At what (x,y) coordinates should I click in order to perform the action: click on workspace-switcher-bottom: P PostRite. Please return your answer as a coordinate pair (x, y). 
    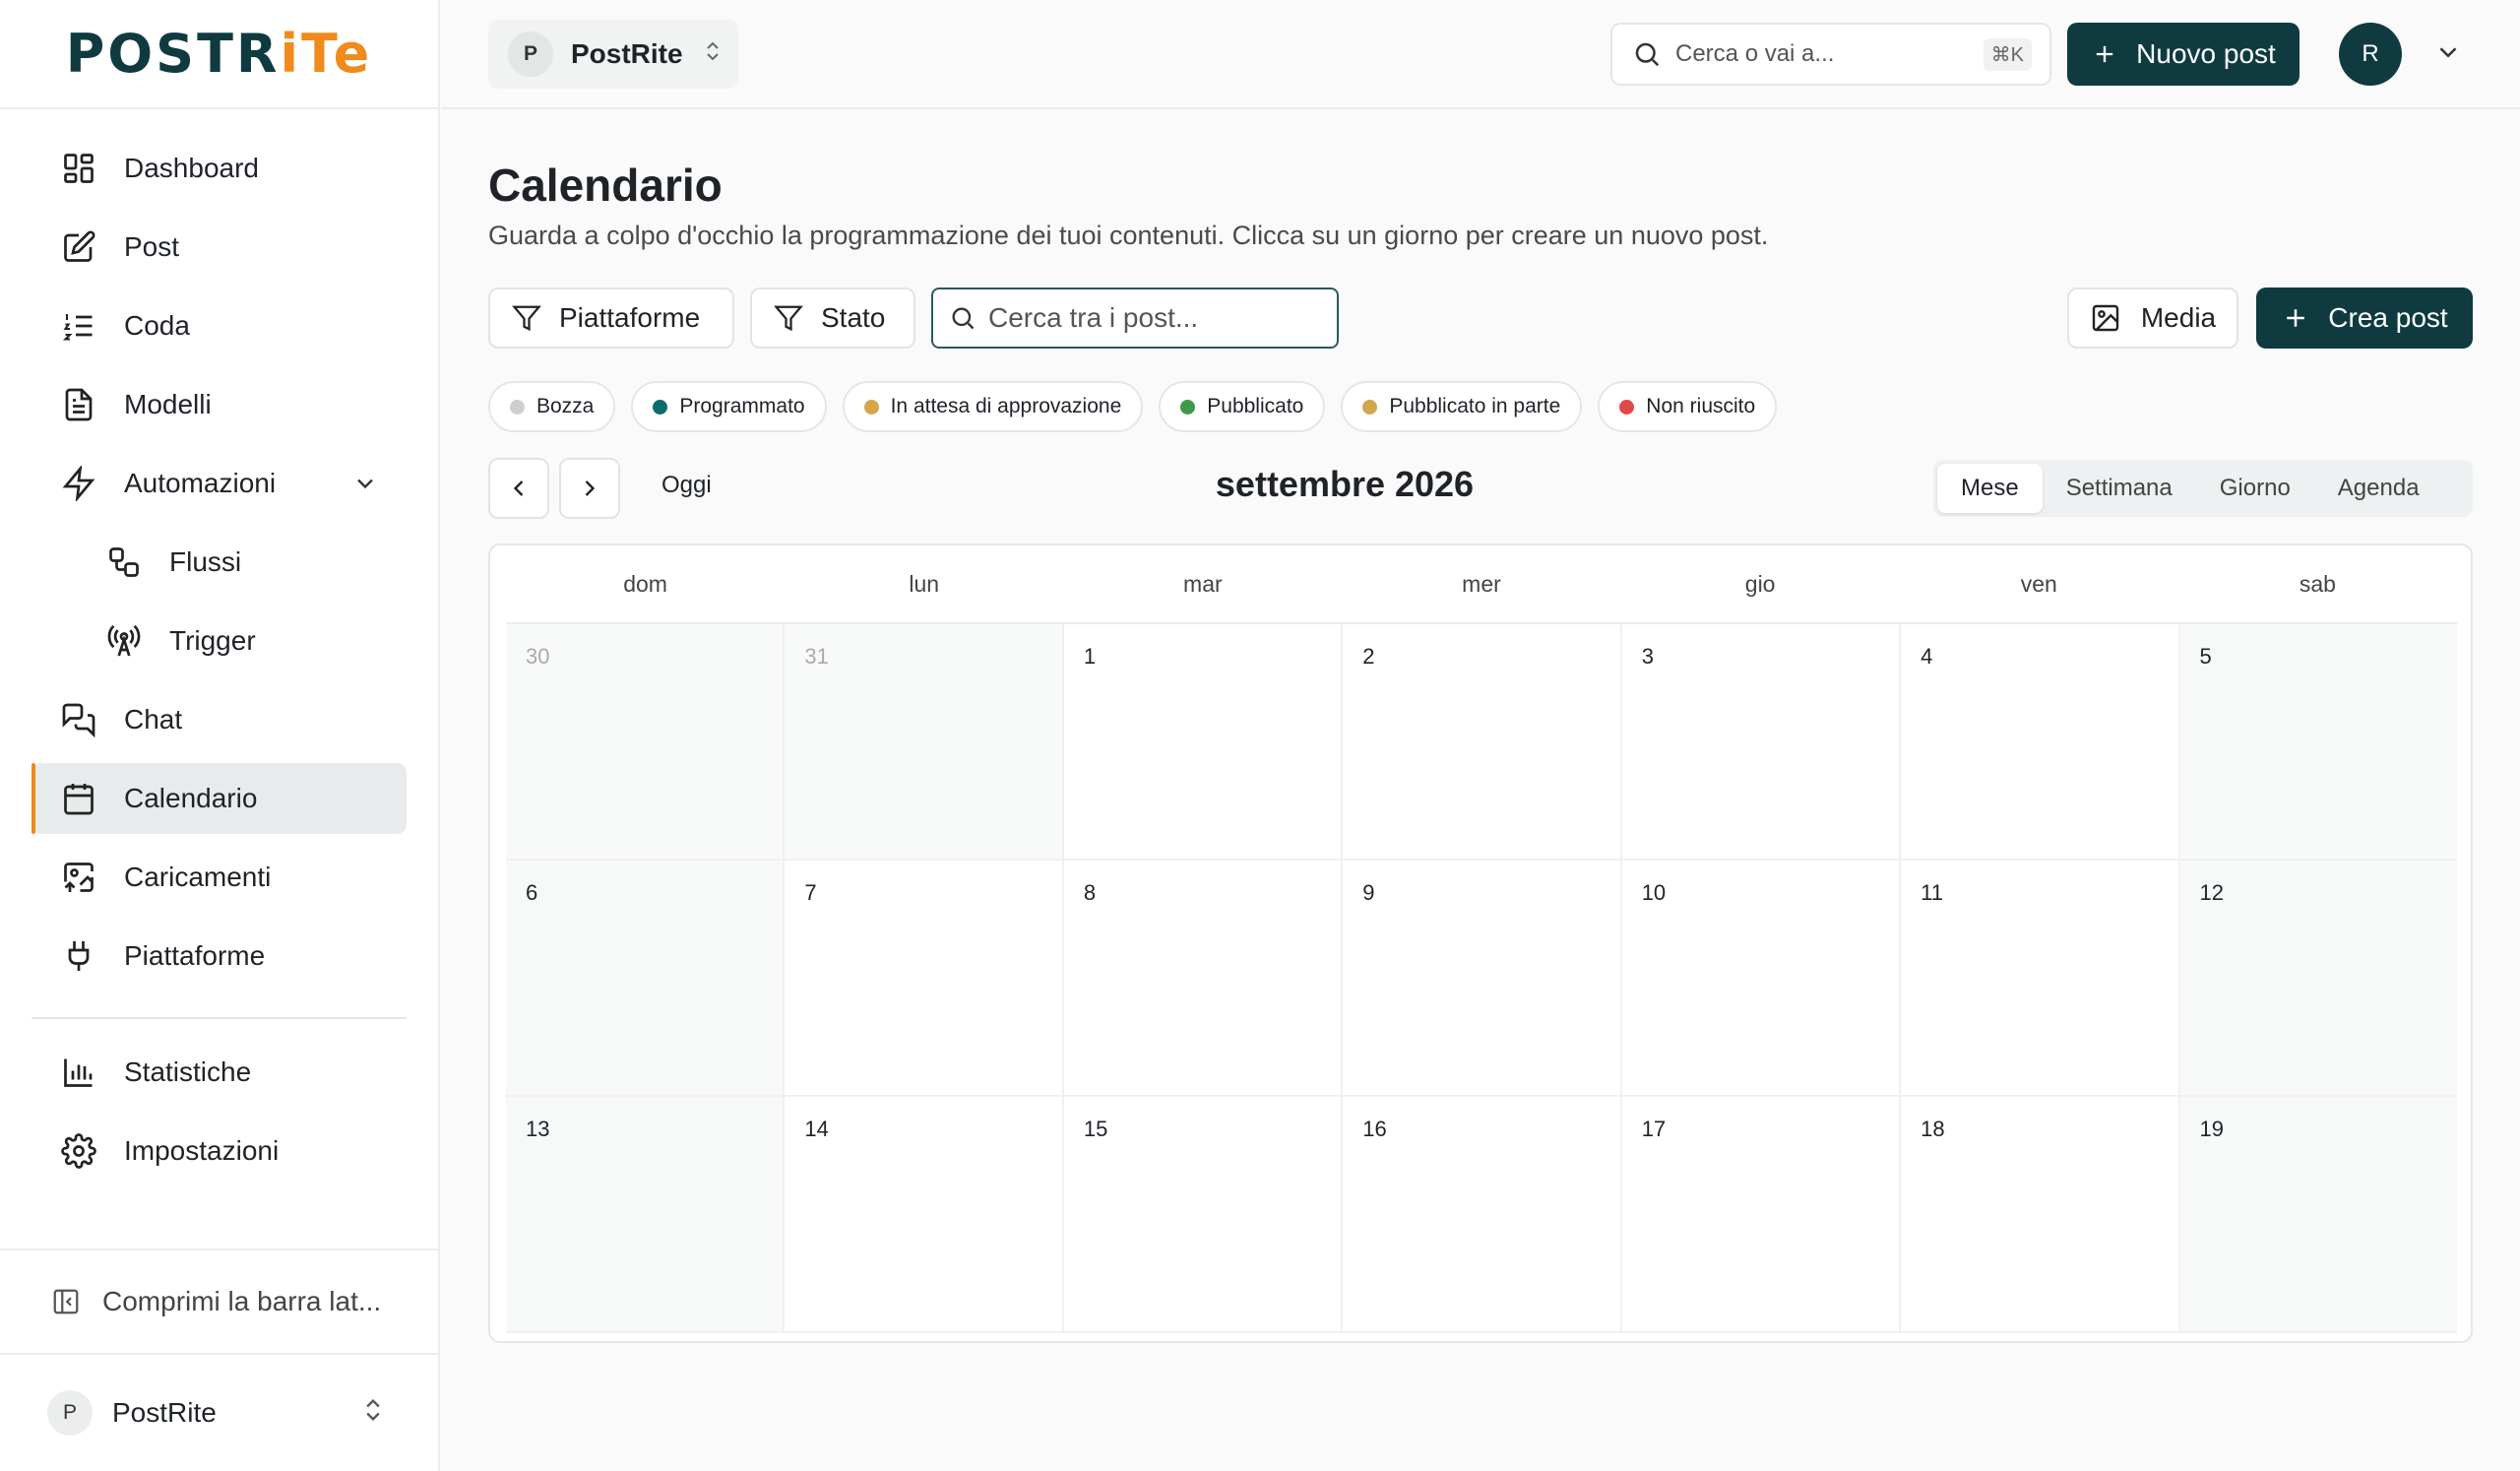
    Looking at the image, I should click on (219, 1412).